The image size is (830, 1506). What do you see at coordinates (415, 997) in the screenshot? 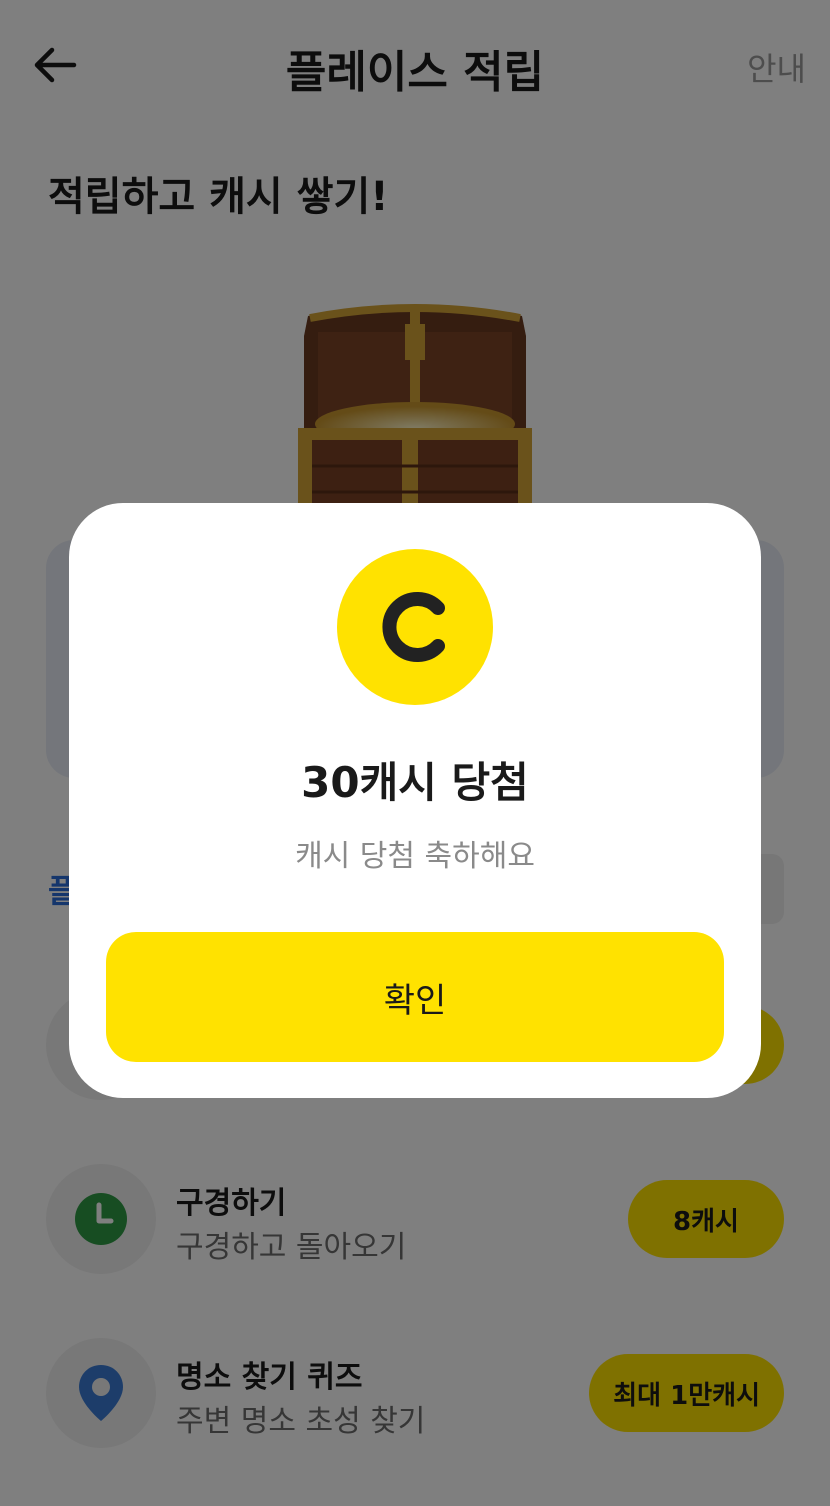
I see `confirm-button: 확인` at bounding box center [415, 997].